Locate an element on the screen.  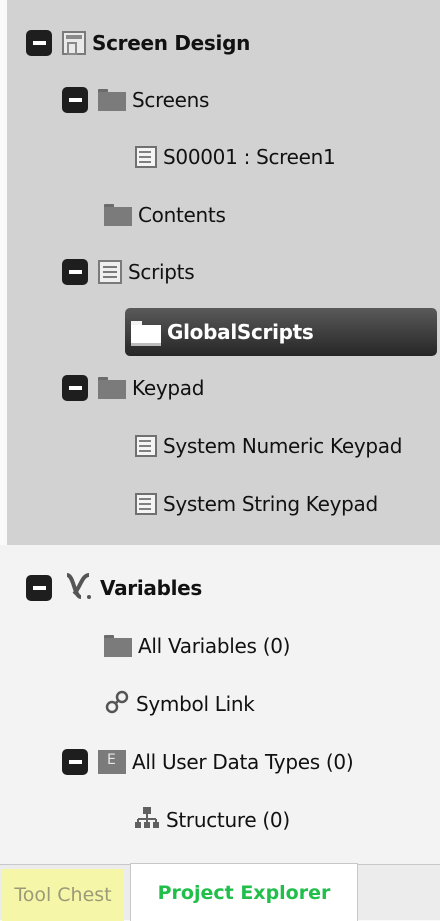
hierarchy-icon is located at coordinates (147, 820).